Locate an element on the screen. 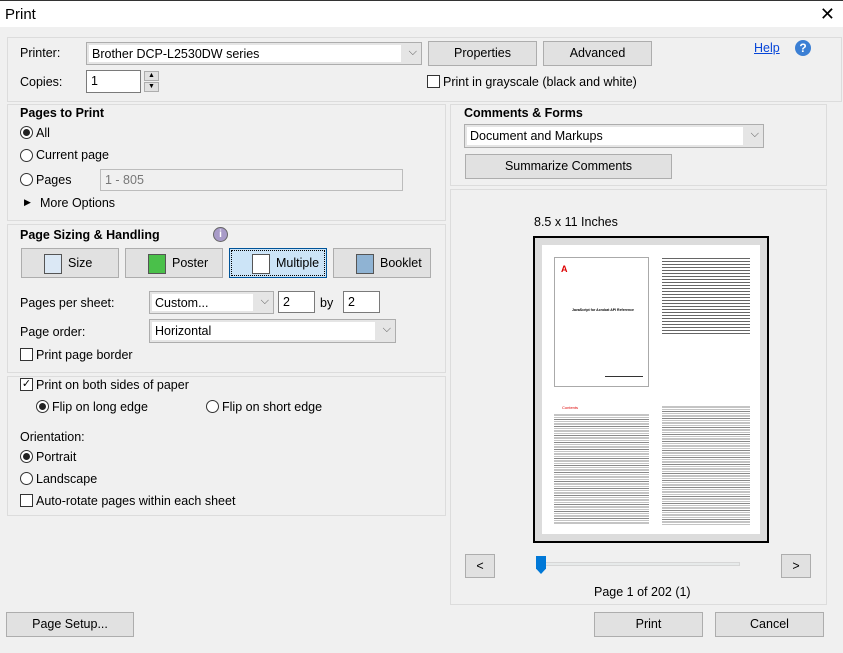 This screenshot has width=843, height=653. title-bar: Print ✕ is located at coordinates (421, 13).